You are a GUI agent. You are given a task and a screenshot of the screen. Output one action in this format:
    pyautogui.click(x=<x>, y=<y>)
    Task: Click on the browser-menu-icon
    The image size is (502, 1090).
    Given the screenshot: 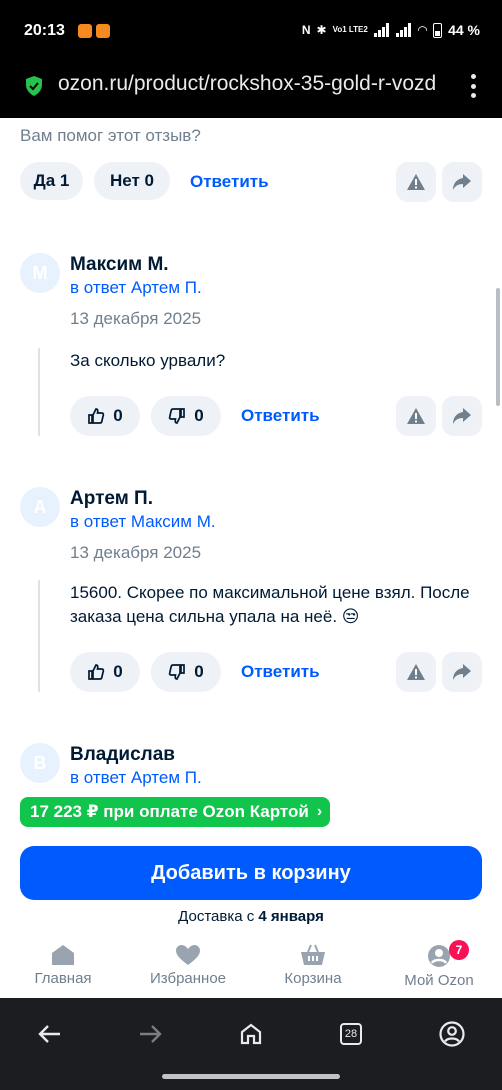 What is the action you would take?
    pyautogui.click(x=473, y=86)
    